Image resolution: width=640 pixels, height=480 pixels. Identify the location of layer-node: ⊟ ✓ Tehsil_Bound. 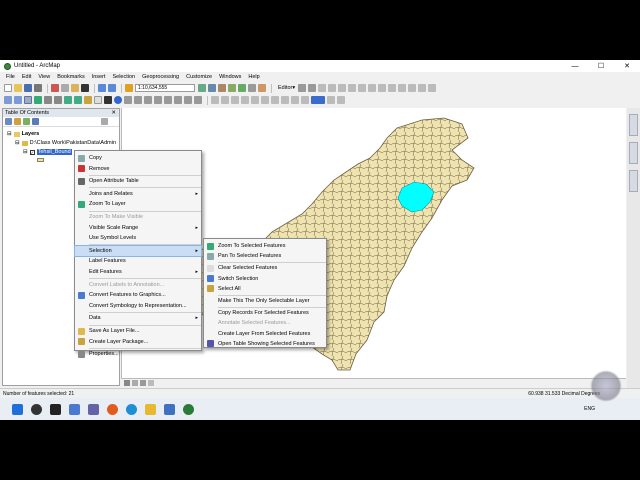
(47, 152).